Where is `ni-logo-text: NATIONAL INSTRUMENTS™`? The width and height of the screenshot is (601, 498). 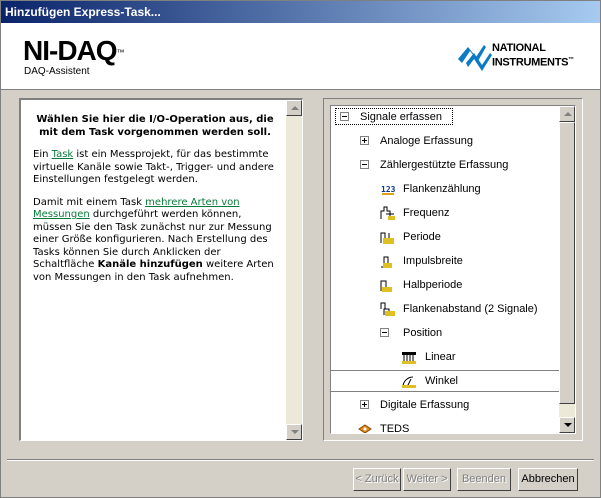 ni-logo-text: NATIONAL INSTRUMENTS™ is located at coordinates (533, 55).